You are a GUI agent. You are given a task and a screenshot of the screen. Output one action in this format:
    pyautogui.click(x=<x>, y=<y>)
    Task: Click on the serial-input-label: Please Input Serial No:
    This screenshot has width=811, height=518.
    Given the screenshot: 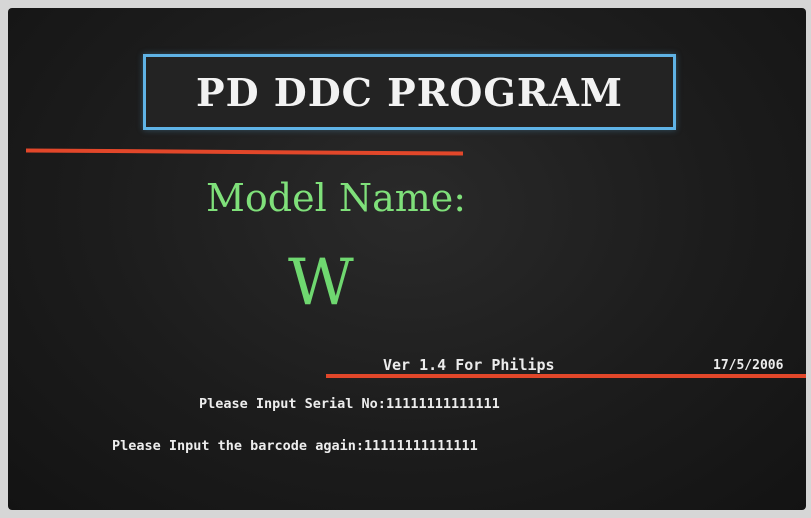 What is the action you would take?
    pyautogui.click(x=292, y=404)
    